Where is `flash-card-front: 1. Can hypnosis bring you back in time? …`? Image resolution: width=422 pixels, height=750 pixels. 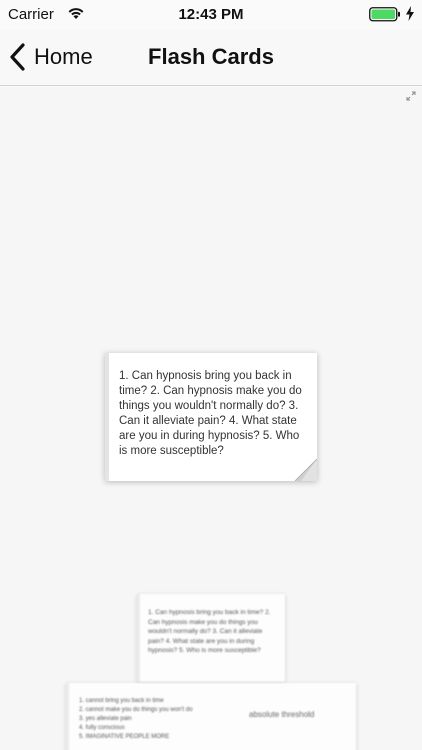
flash-card-front: 1. Can hypnosis bring you back in time? … is located at coordinates (211, 417).